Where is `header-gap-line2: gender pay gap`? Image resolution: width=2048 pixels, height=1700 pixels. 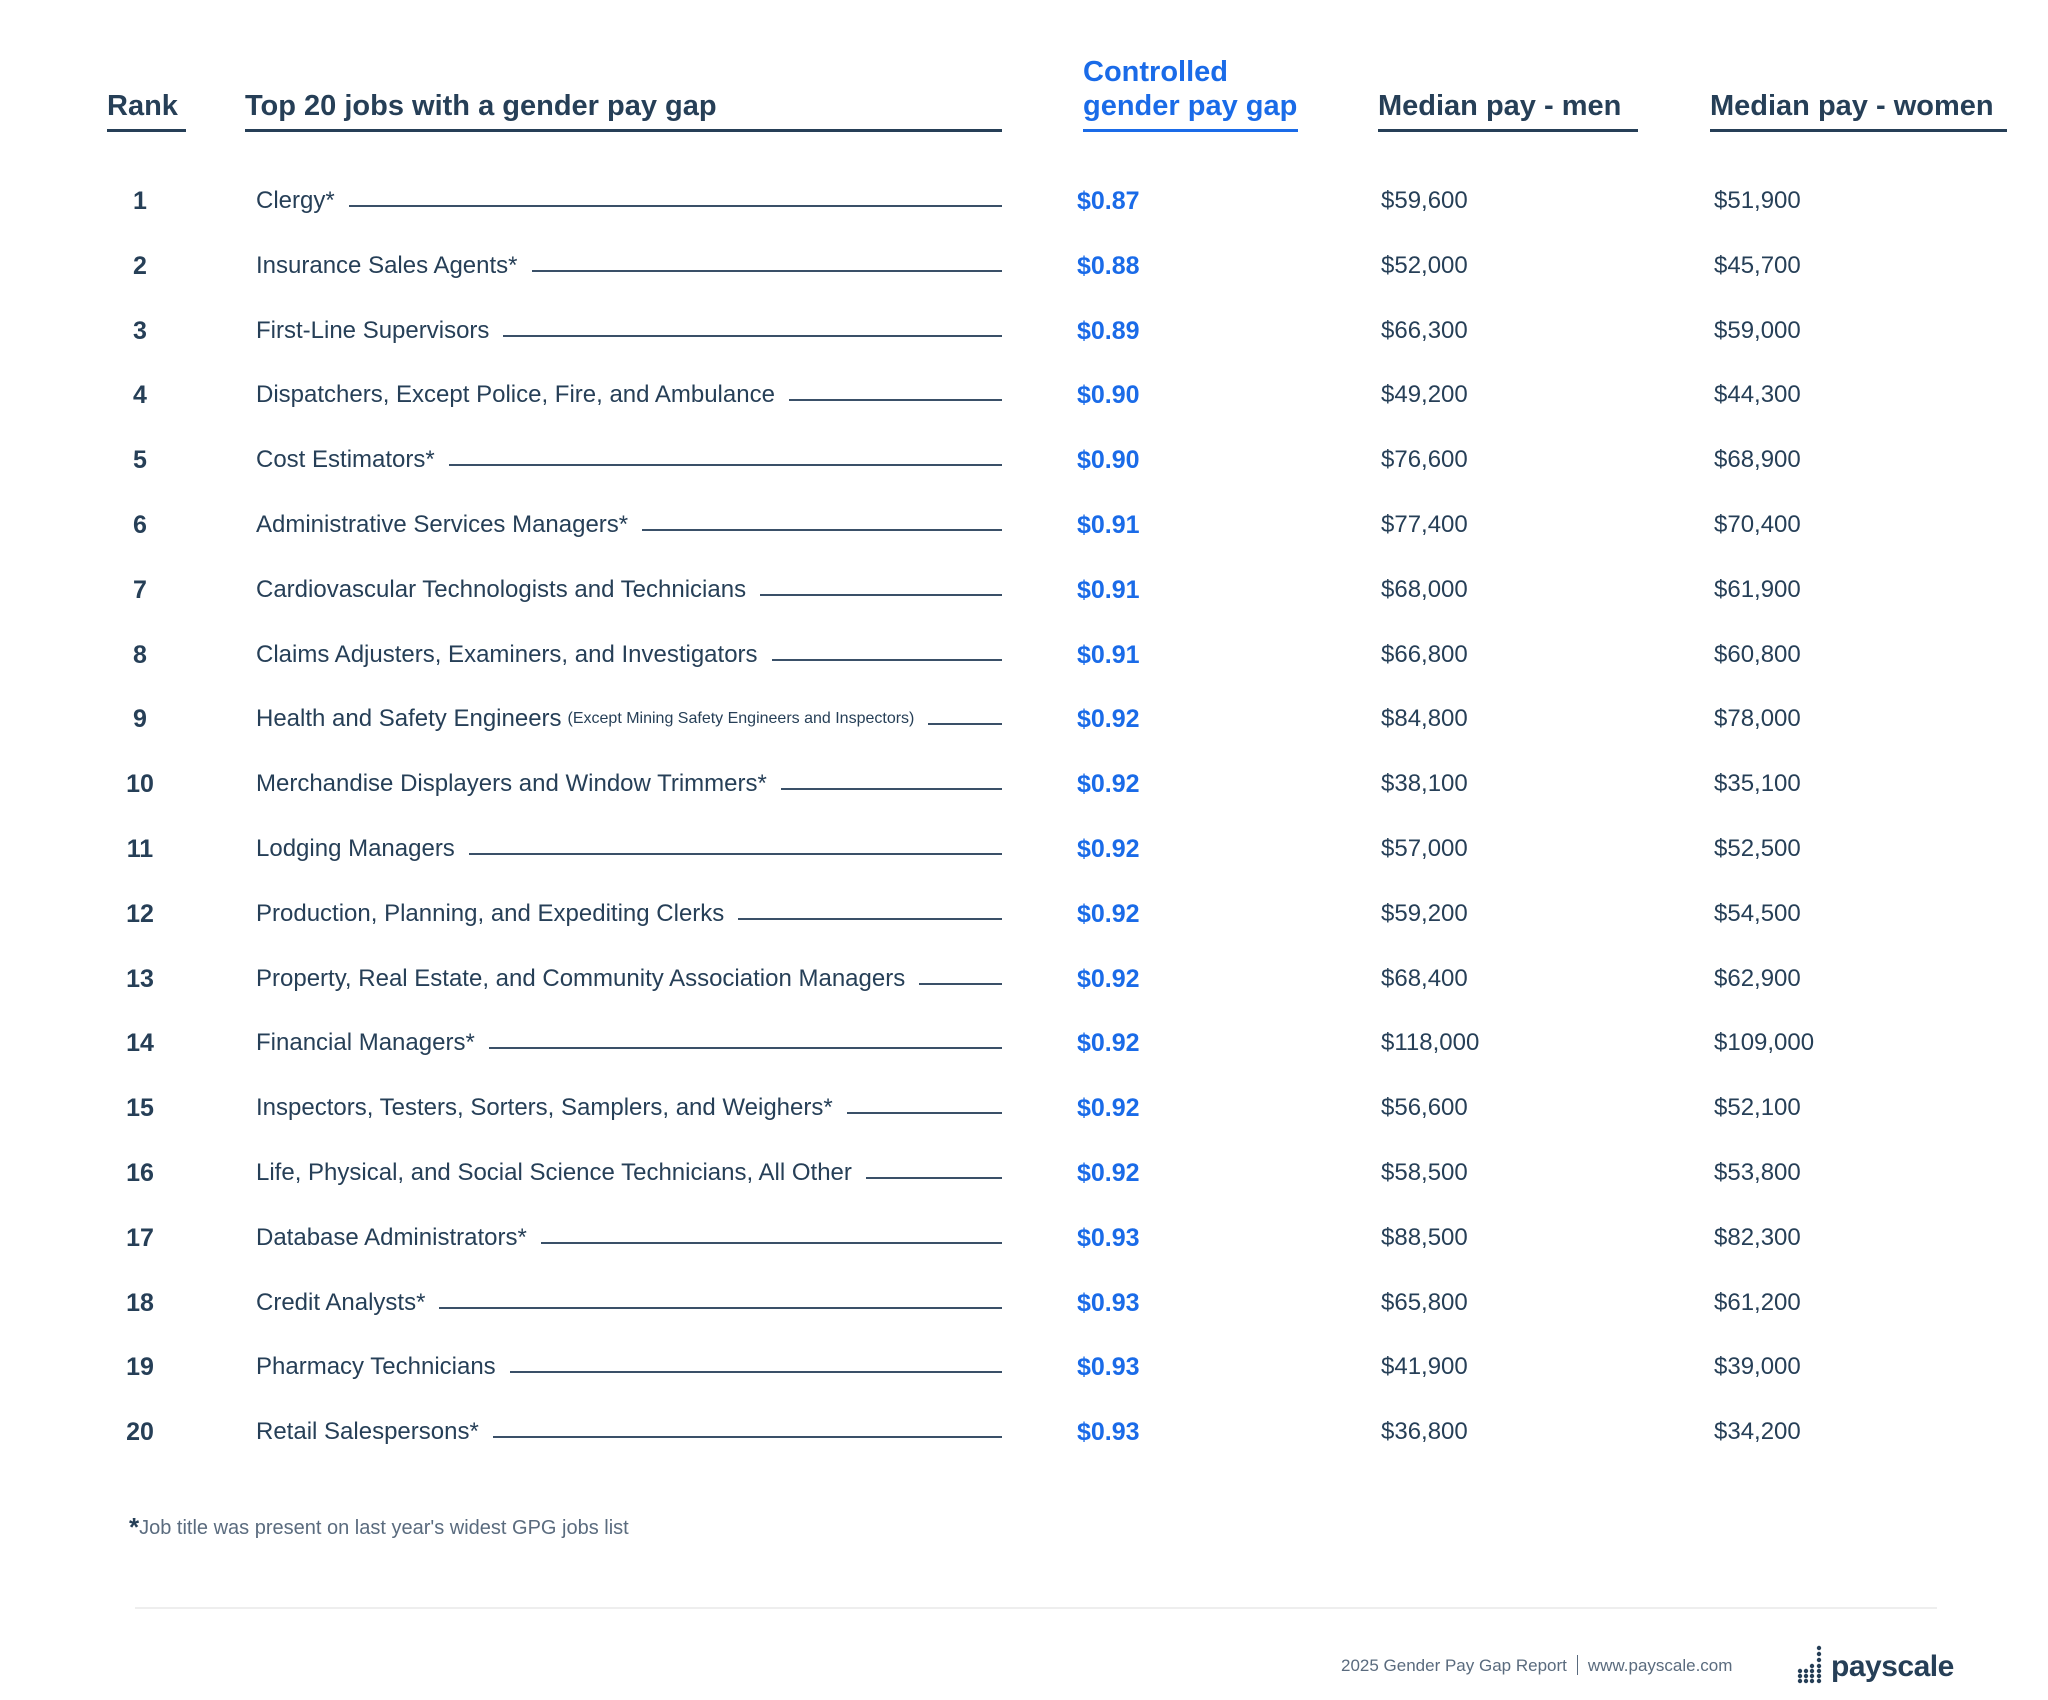 header-gap-line2: gender pay gap is located at coordinates (1190, 106).